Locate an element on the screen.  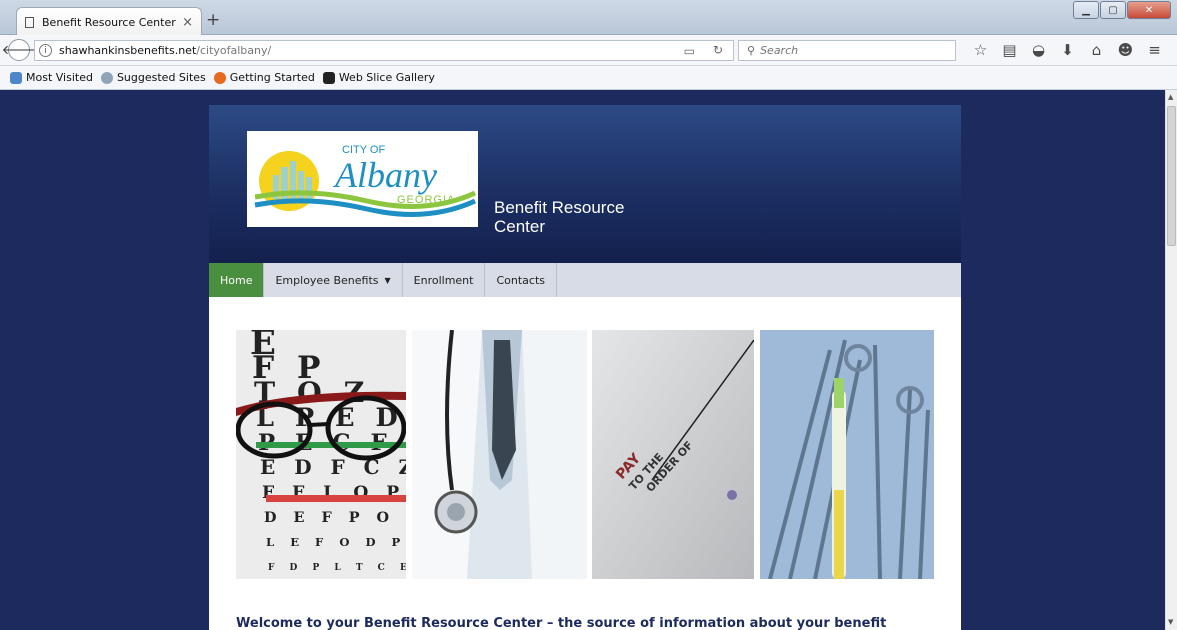
menu-employee-benefits: Employee Benefits ▼ is located at coordinates (333, 280).